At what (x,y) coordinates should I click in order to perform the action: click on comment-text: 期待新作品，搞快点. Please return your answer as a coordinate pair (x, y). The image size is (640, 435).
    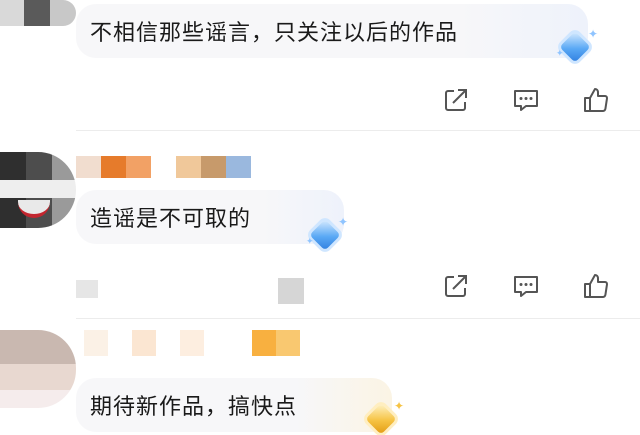
    Looking at the image, I should click on (194, 407).